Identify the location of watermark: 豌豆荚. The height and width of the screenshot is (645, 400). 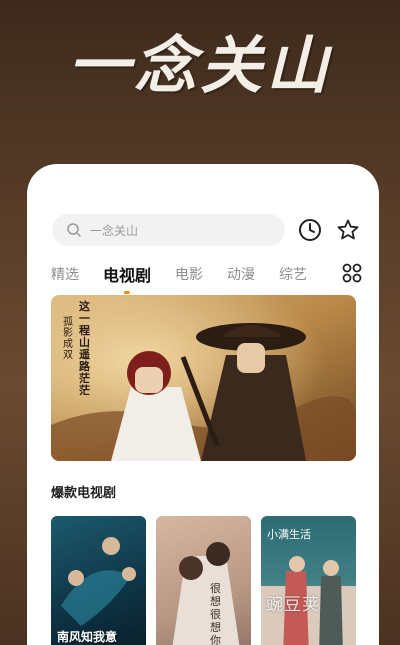
(293, 605).